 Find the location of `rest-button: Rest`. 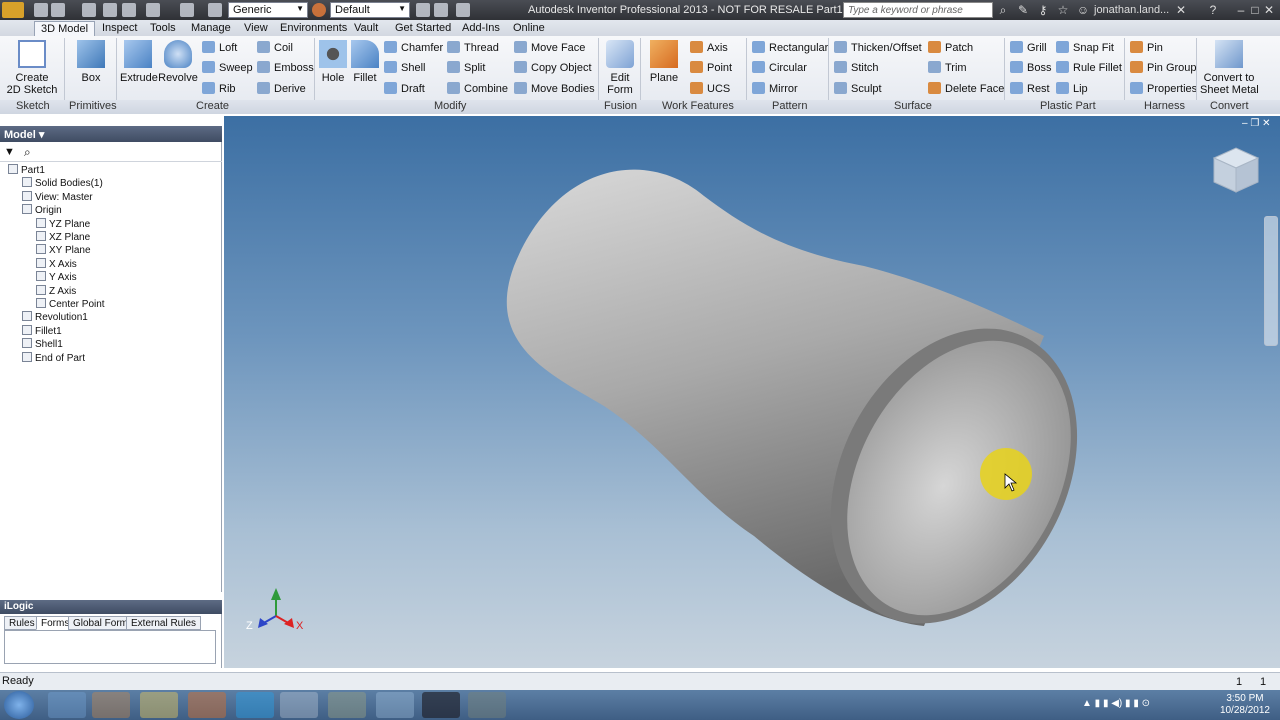

rest-button: Rest is located at coordinates (1030, 89).